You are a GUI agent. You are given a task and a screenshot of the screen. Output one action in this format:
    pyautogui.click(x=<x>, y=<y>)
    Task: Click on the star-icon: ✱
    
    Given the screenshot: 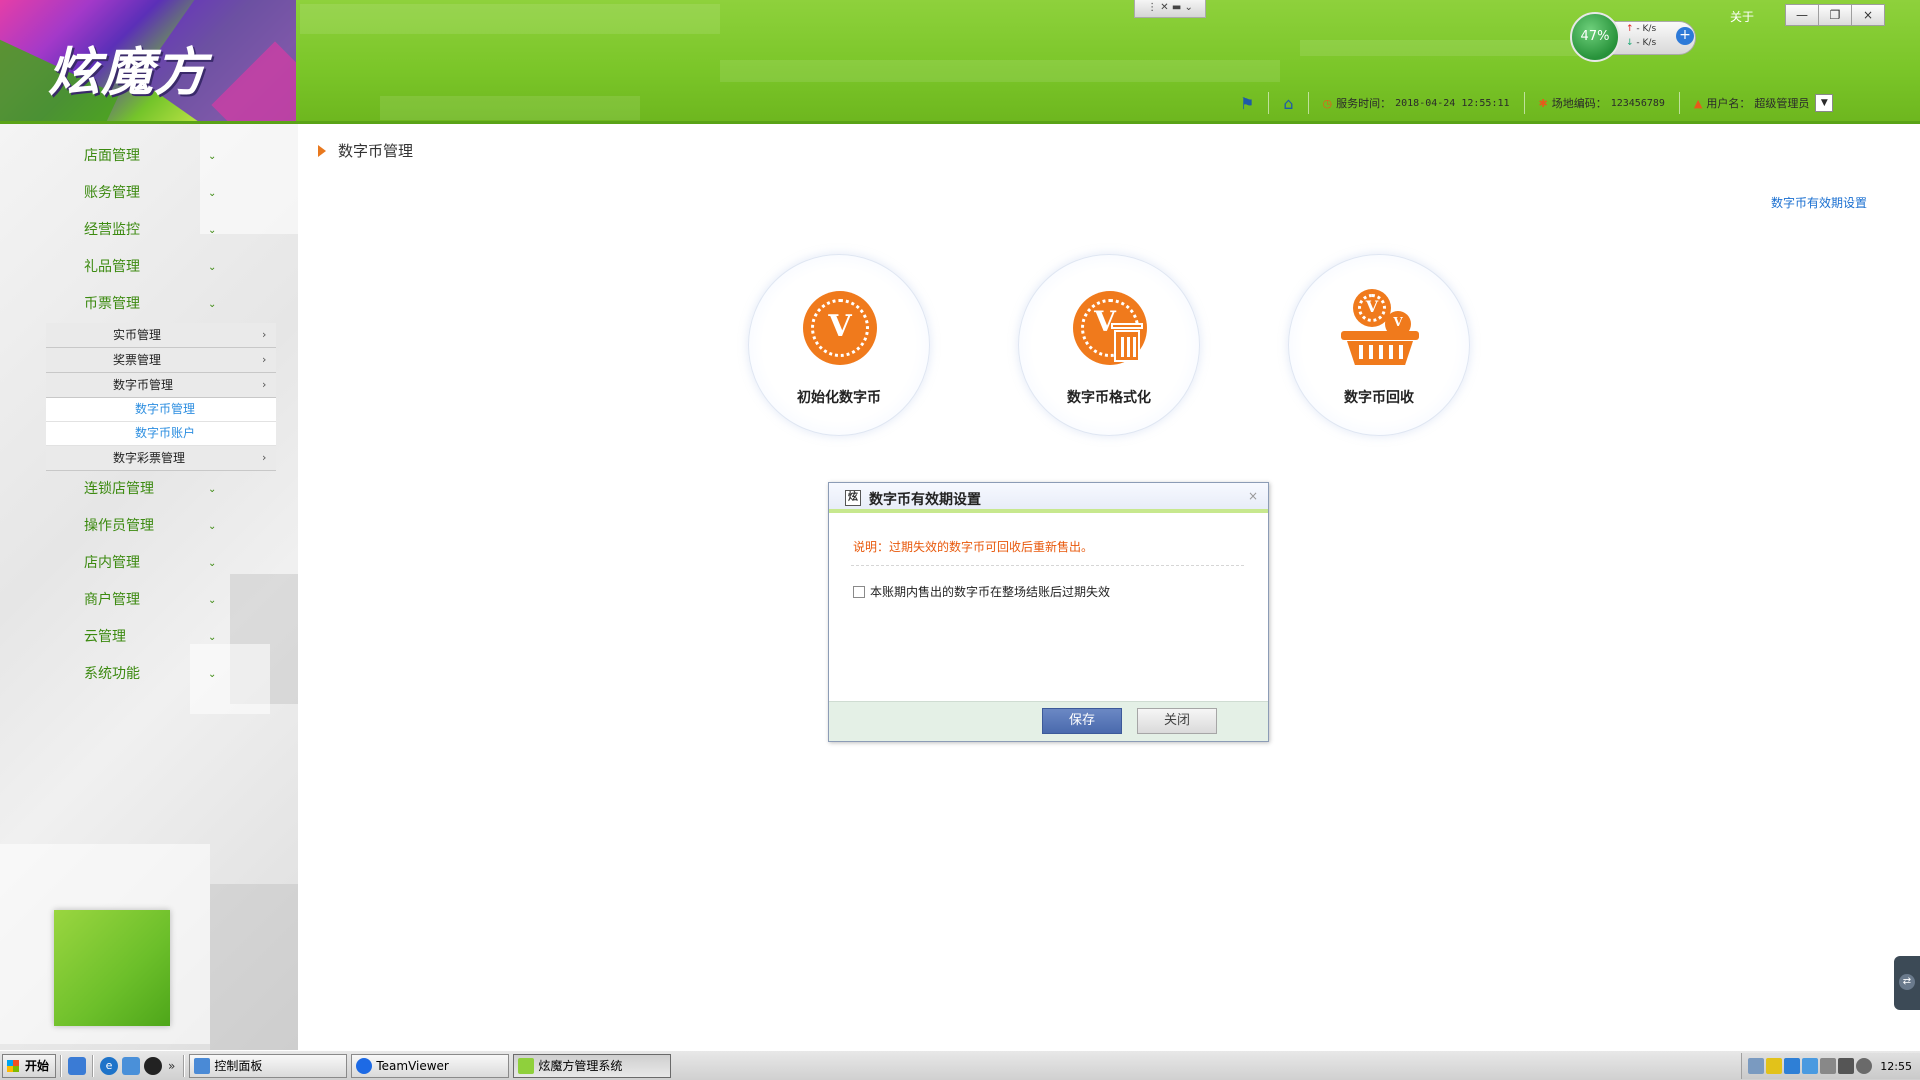 What is the action you would take?
    pyautogui.click(x=1543, y=103)
    